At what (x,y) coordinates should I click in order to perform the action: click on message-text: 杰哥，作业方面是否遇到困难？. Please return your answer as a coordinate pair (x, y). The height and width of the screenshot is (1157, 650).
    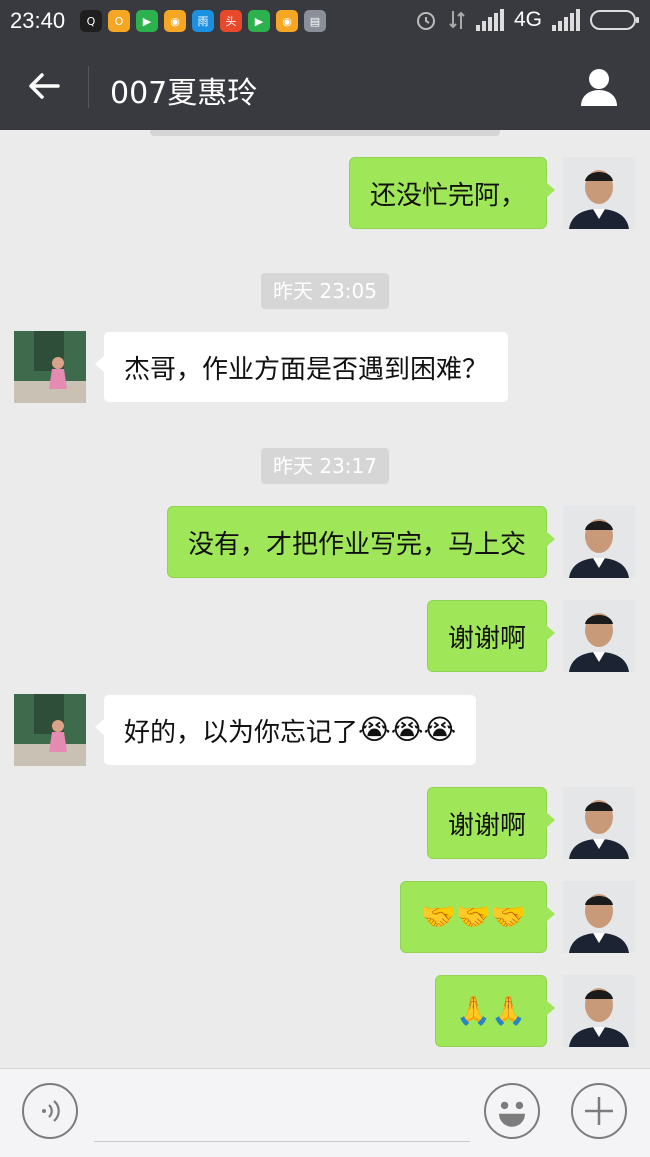
    Looking at the image, I should click on (306, 369).